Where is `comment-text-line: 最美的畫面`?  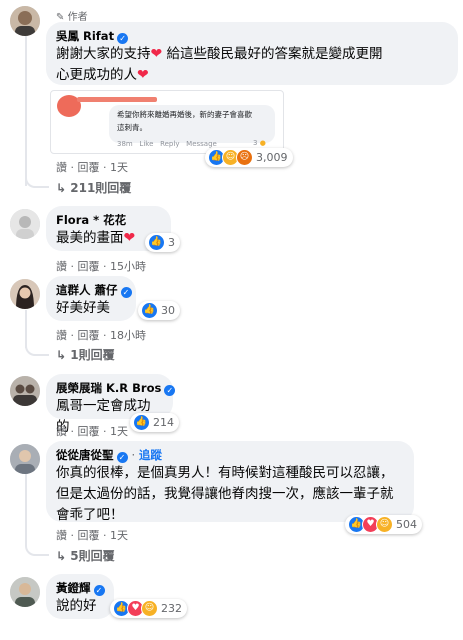 comment-text-line: 最美的畫面 is located at coordinates (90, 238).